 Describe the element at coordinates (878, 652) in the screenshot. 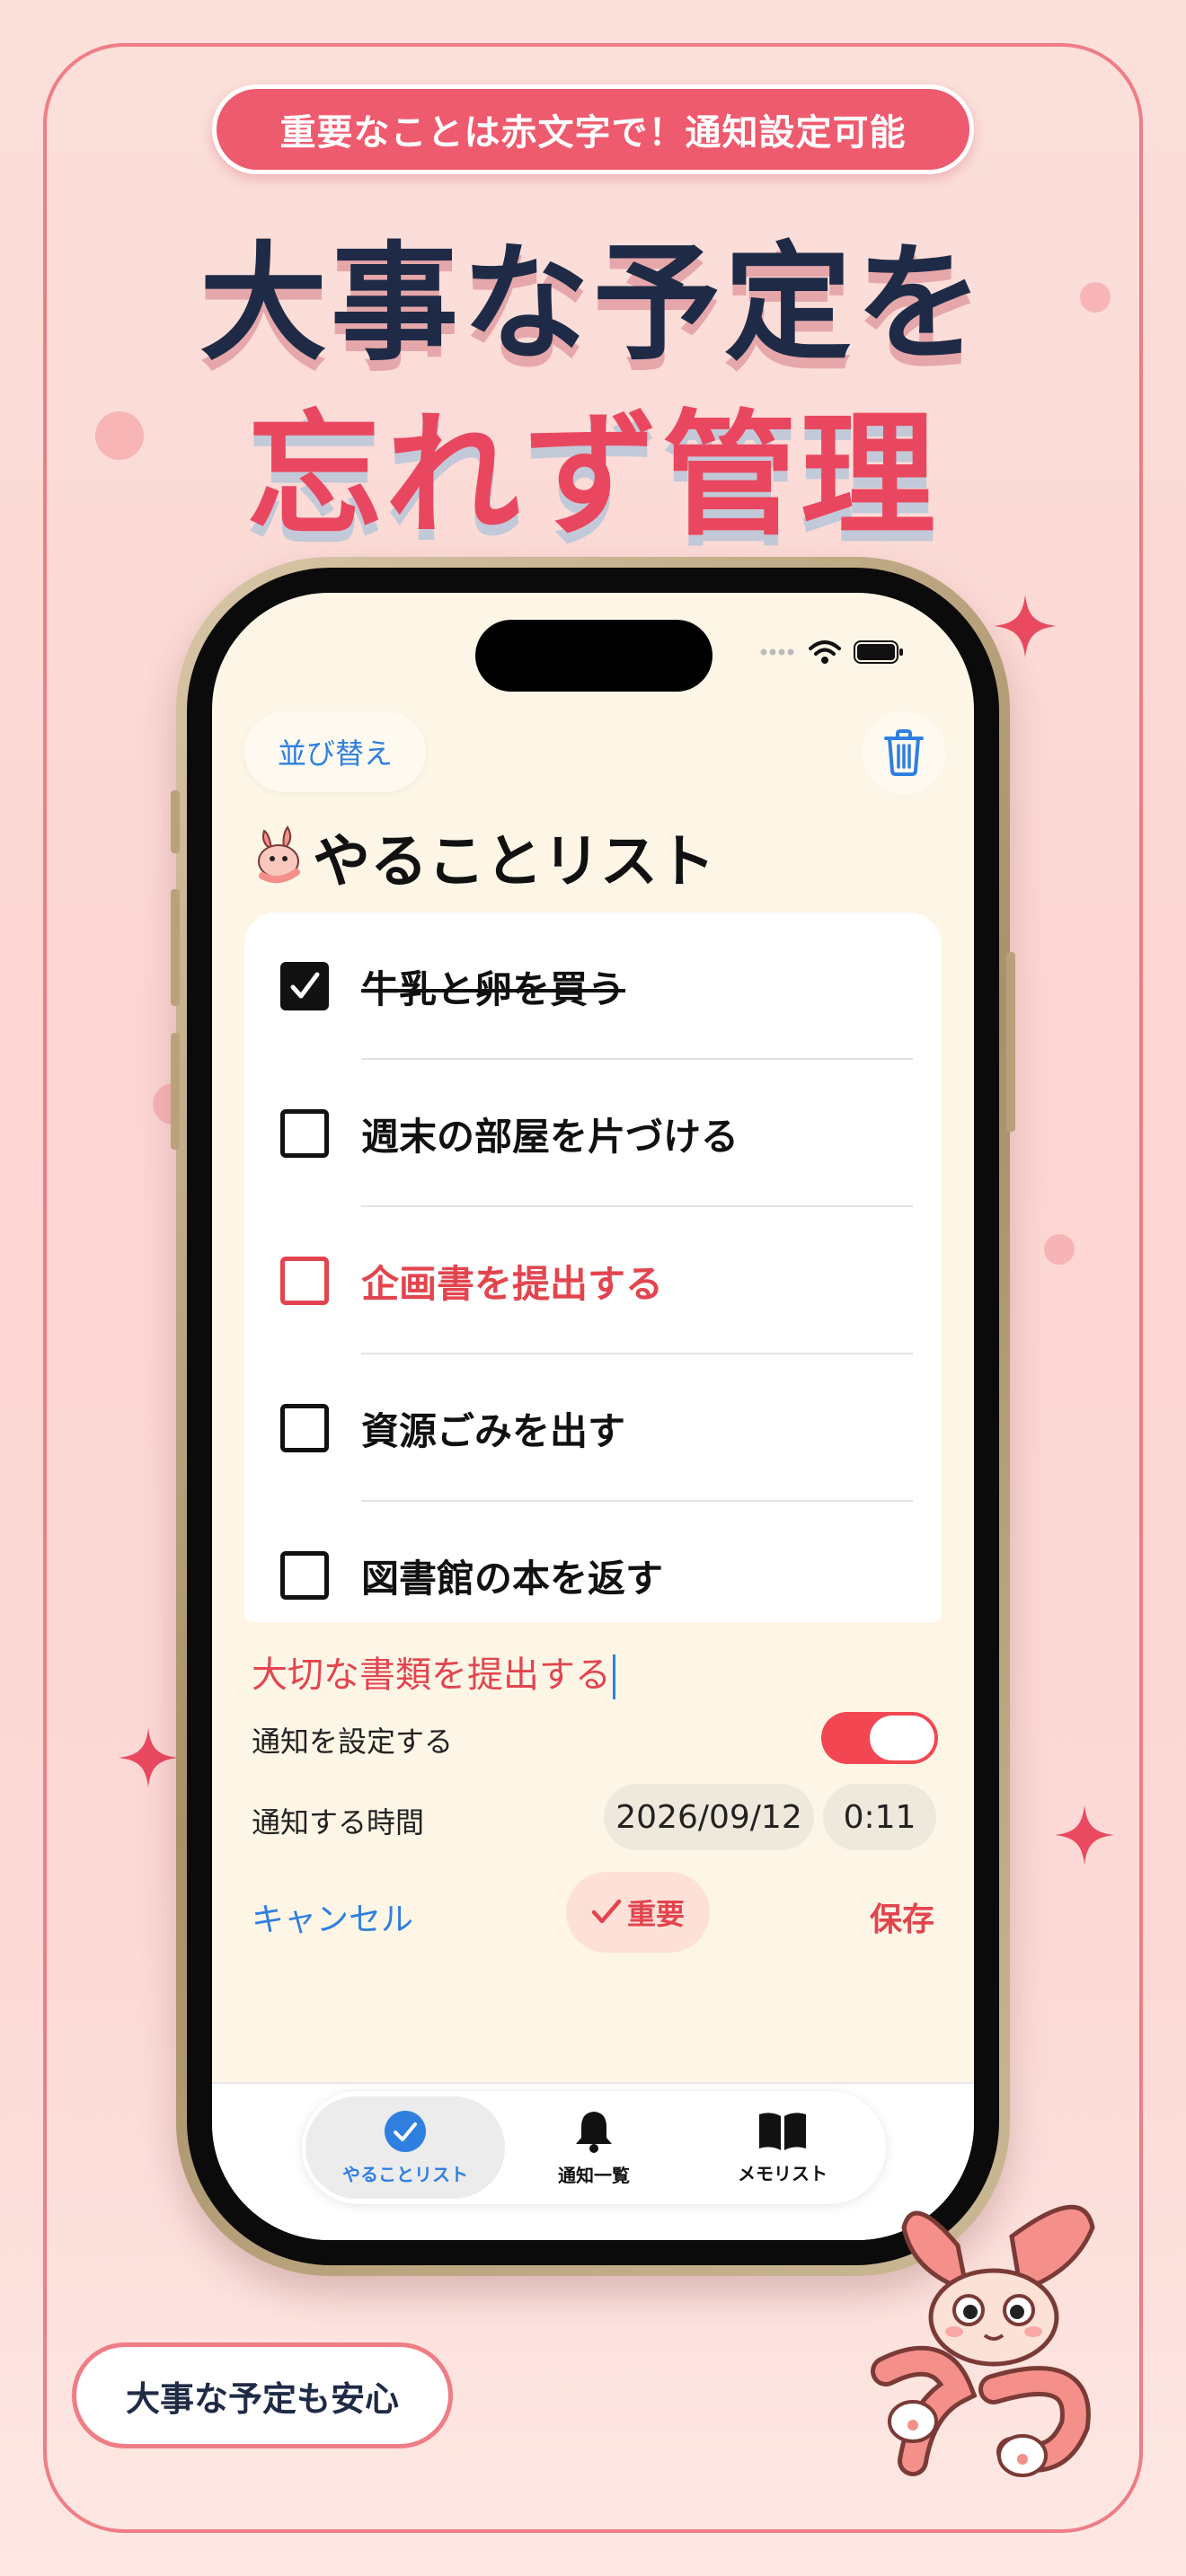

I see `battery-icon` at that location.